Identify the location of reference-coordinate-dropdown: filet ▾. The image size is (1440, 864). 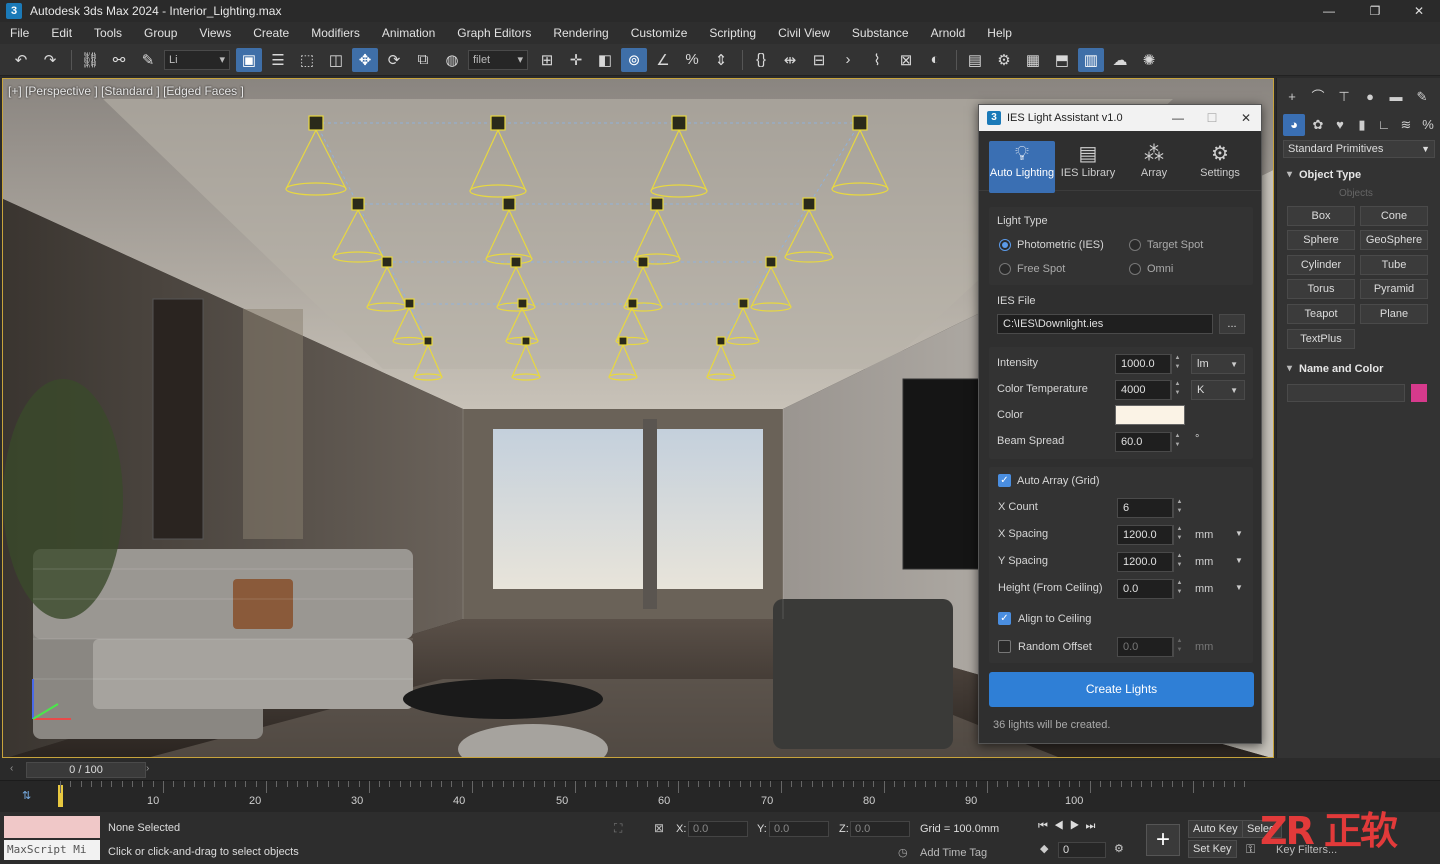
(498, 59).